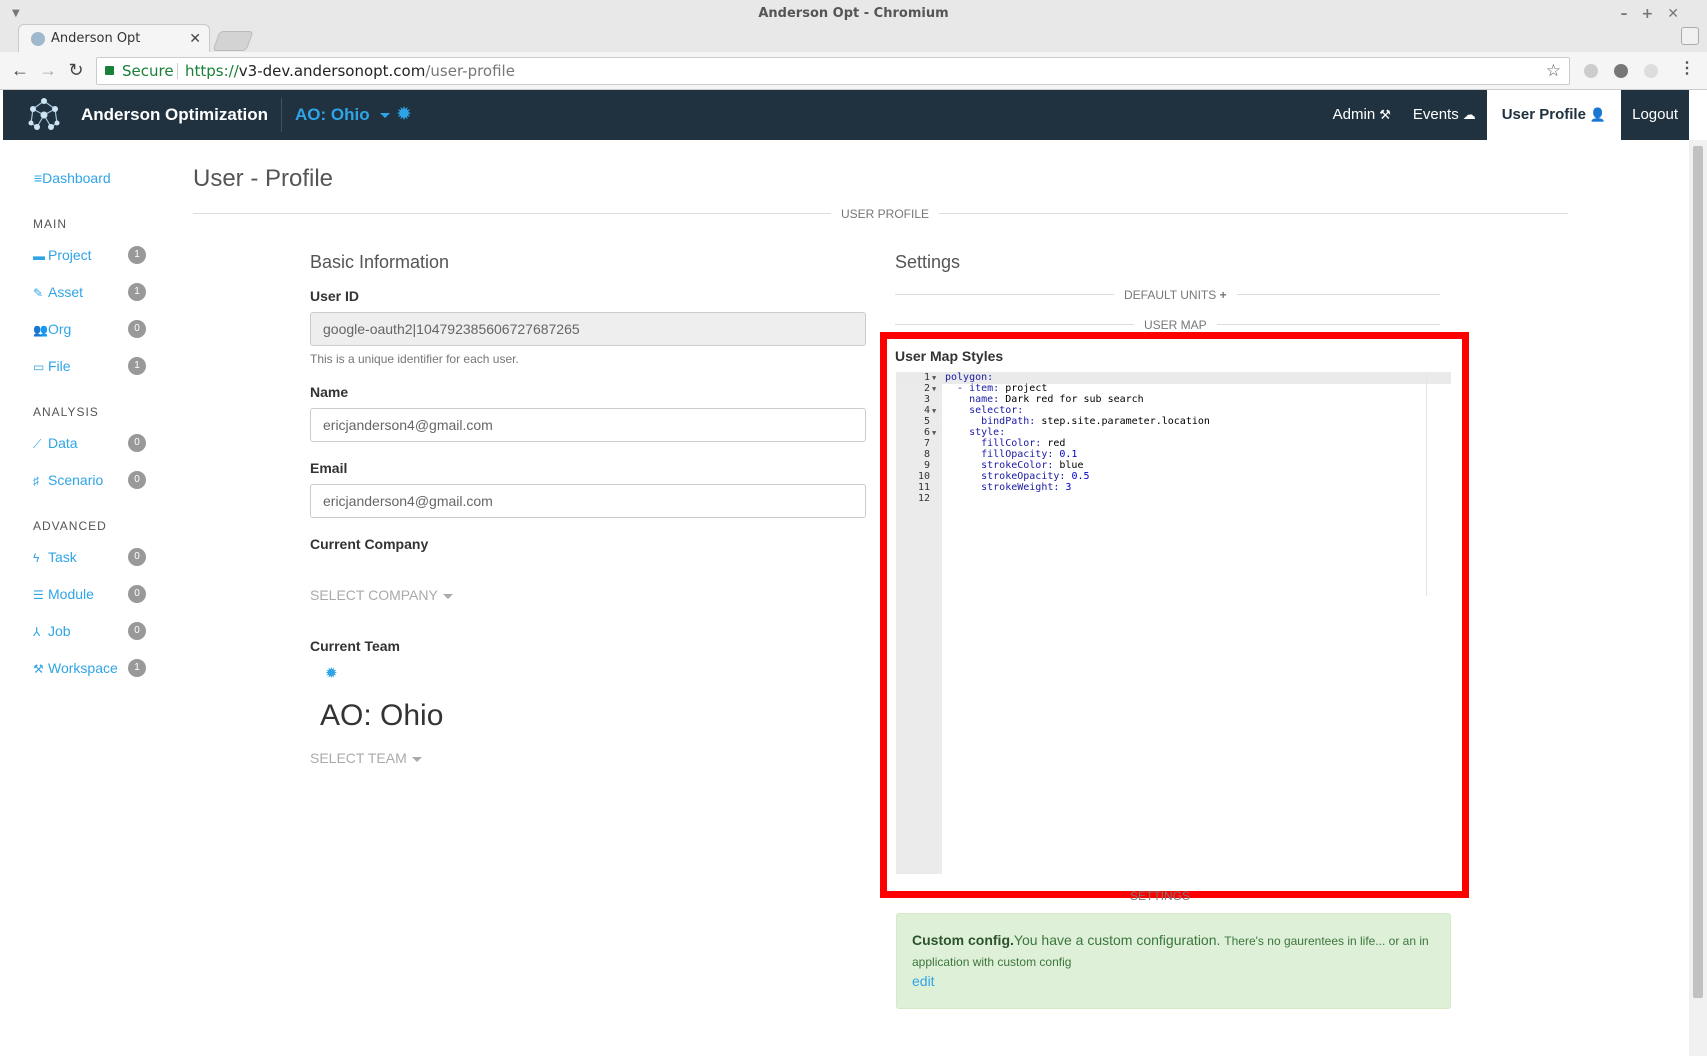  I want to click on chart-icon: ⟋, so click(37, 444).